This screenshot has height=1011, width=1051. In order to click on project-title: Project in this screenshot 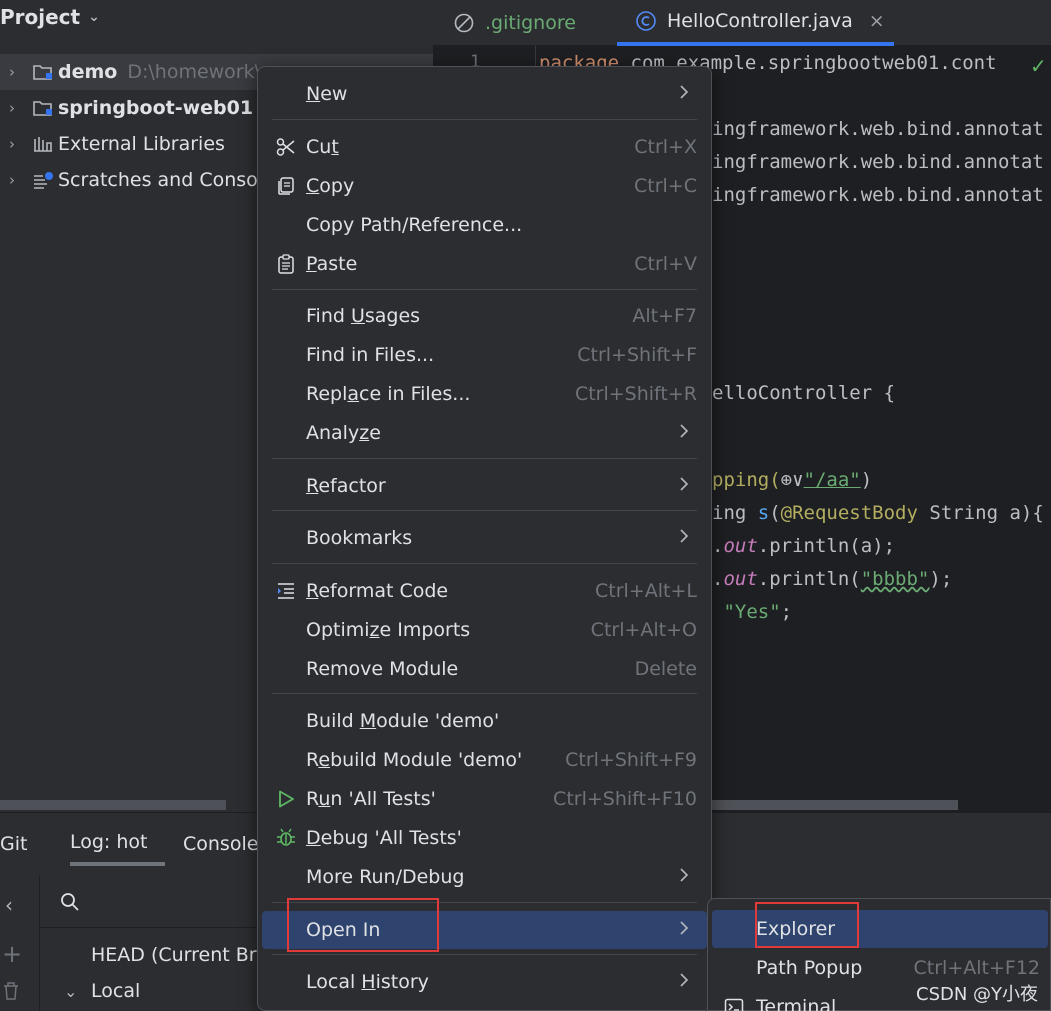, I will do `click(40, 17)`.